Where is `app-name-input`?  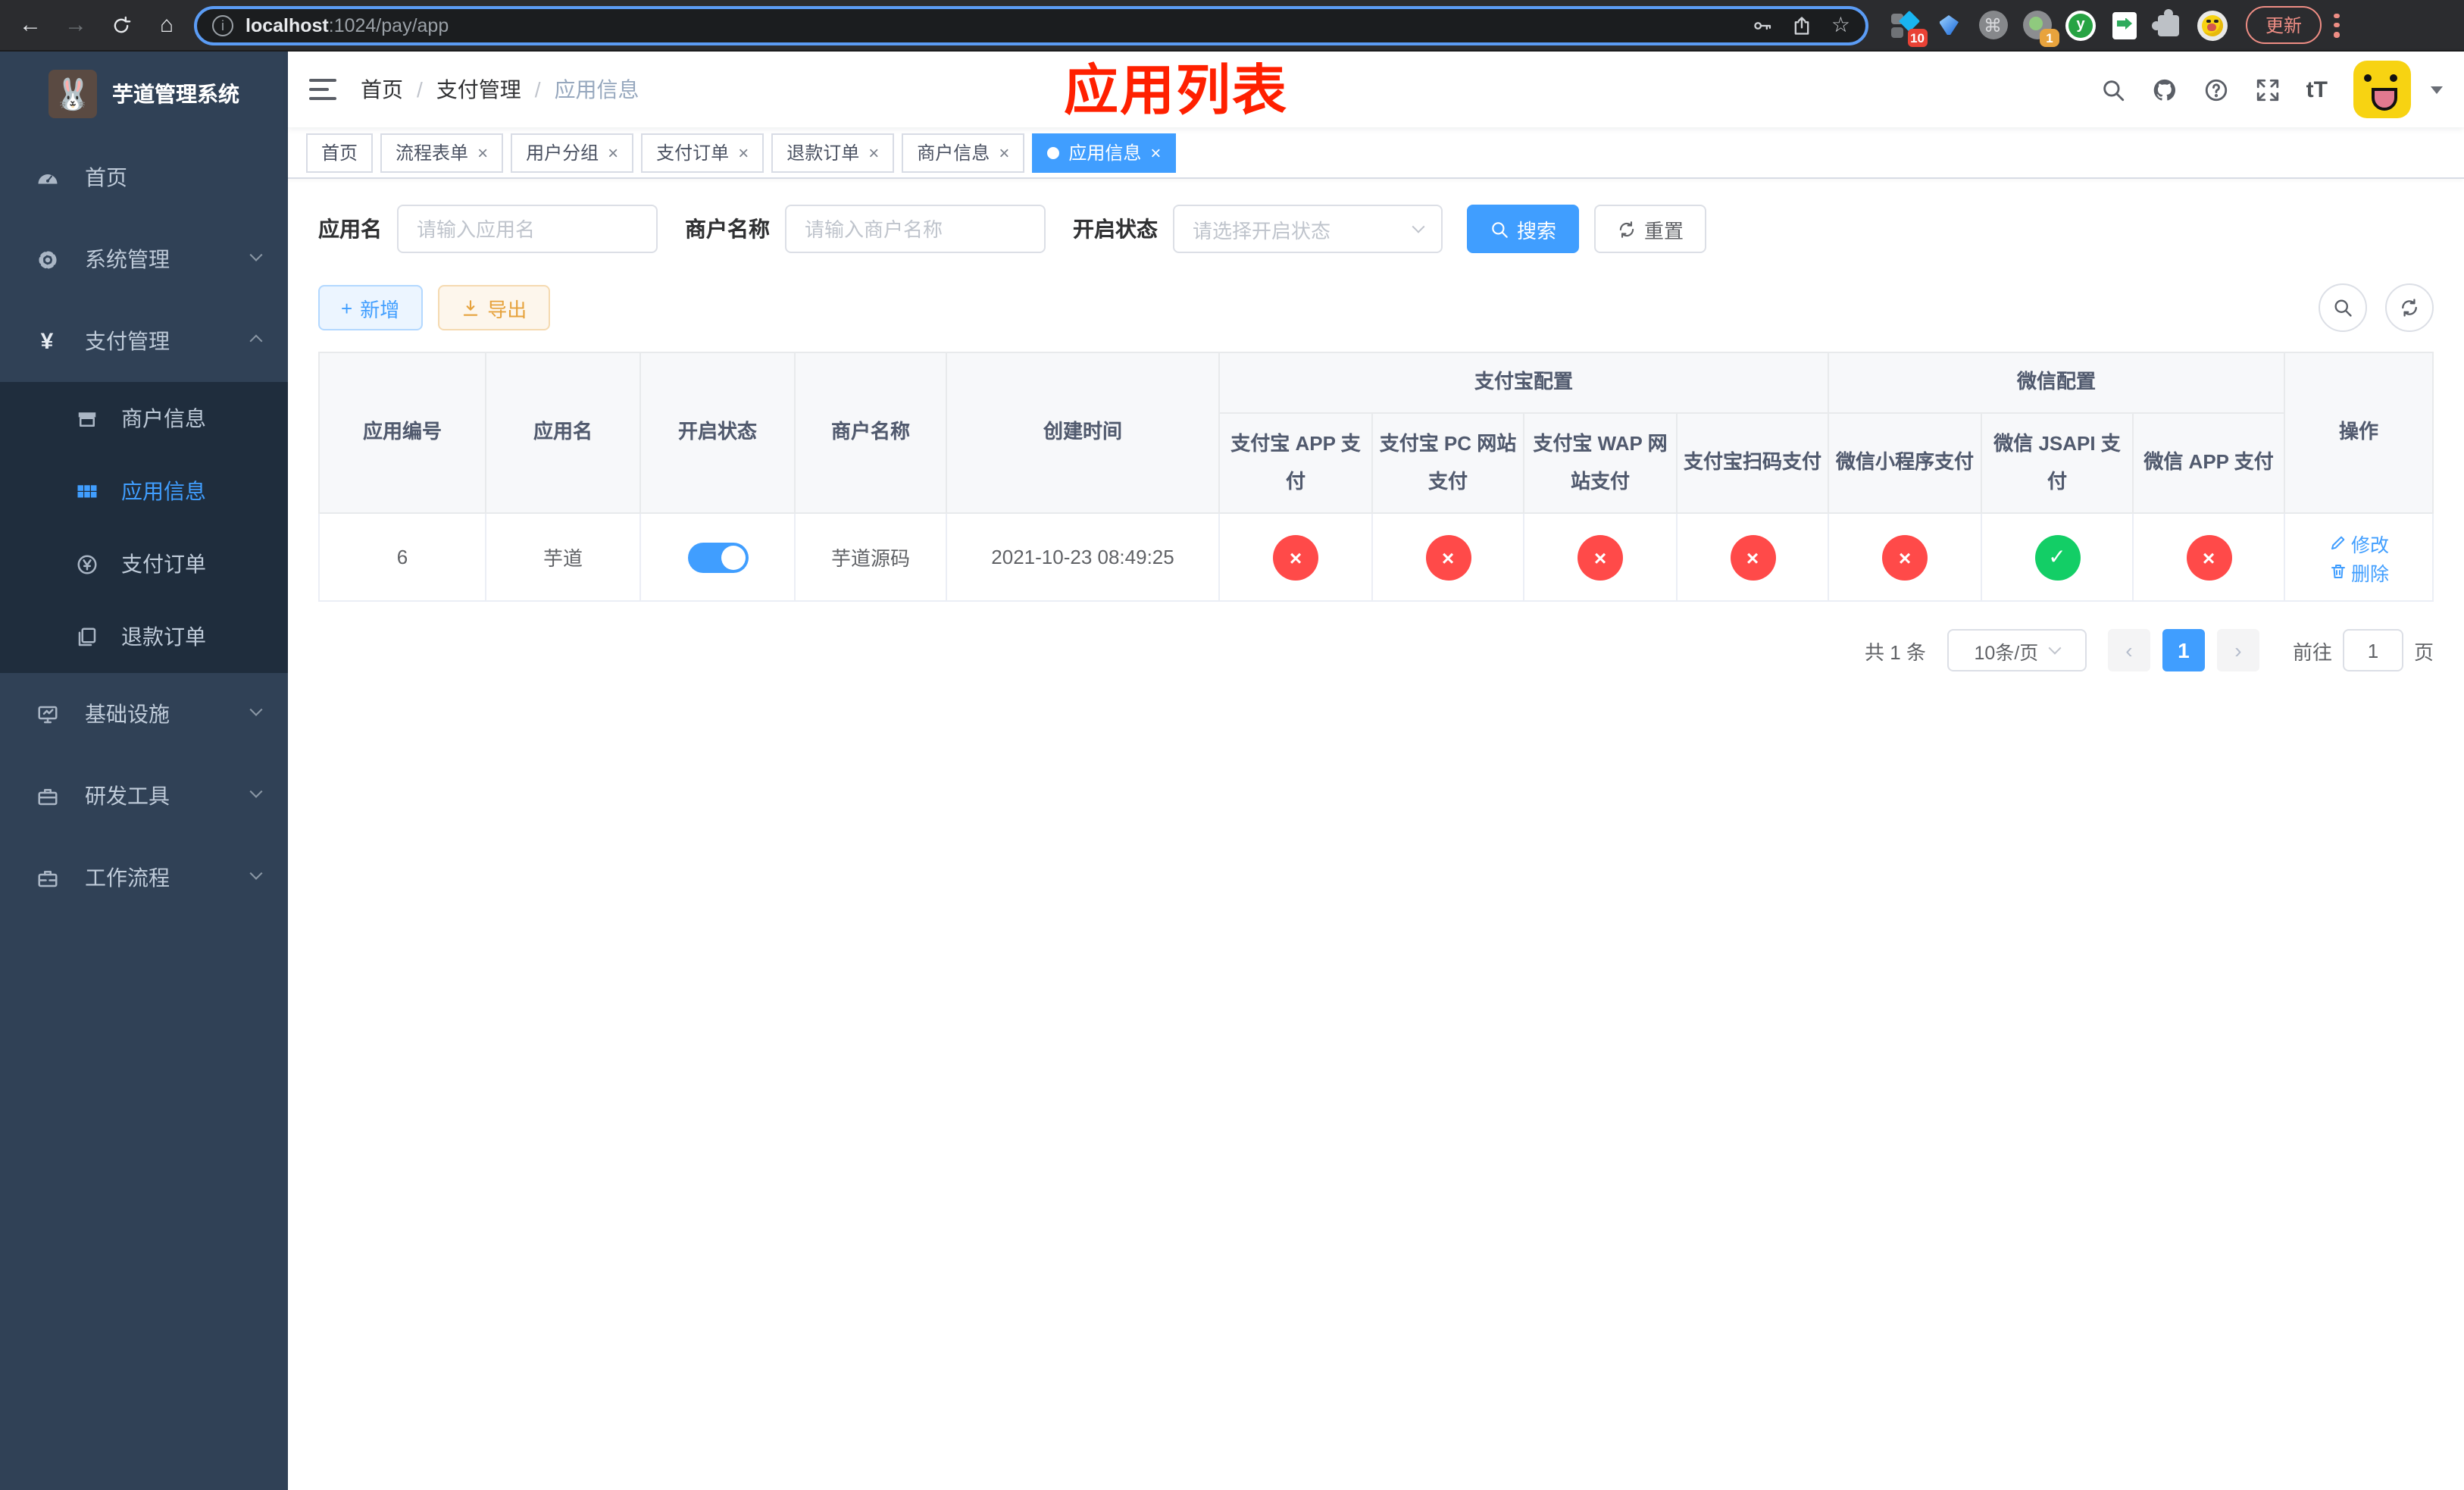 app-name-input is located at coordinates (527, 229).